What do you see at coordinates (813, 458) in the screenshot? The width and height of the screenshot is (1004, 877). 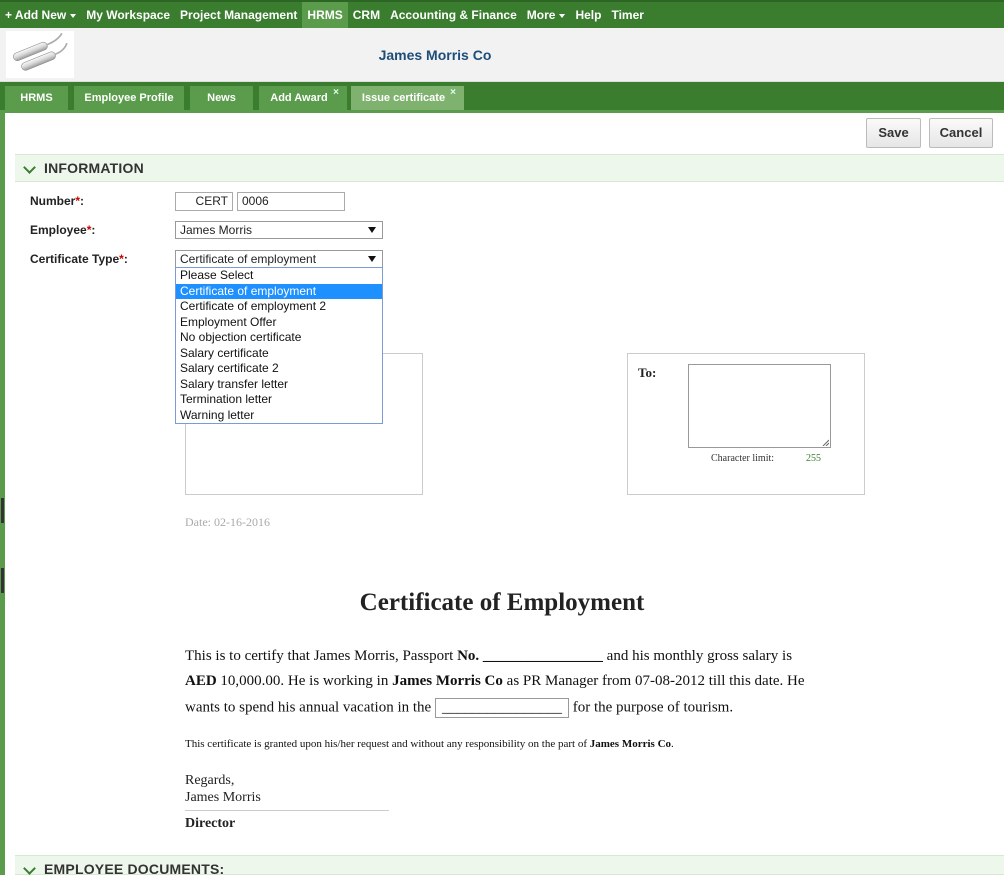 I see `char-limit-value: 255` at bounding box center [813, 458].